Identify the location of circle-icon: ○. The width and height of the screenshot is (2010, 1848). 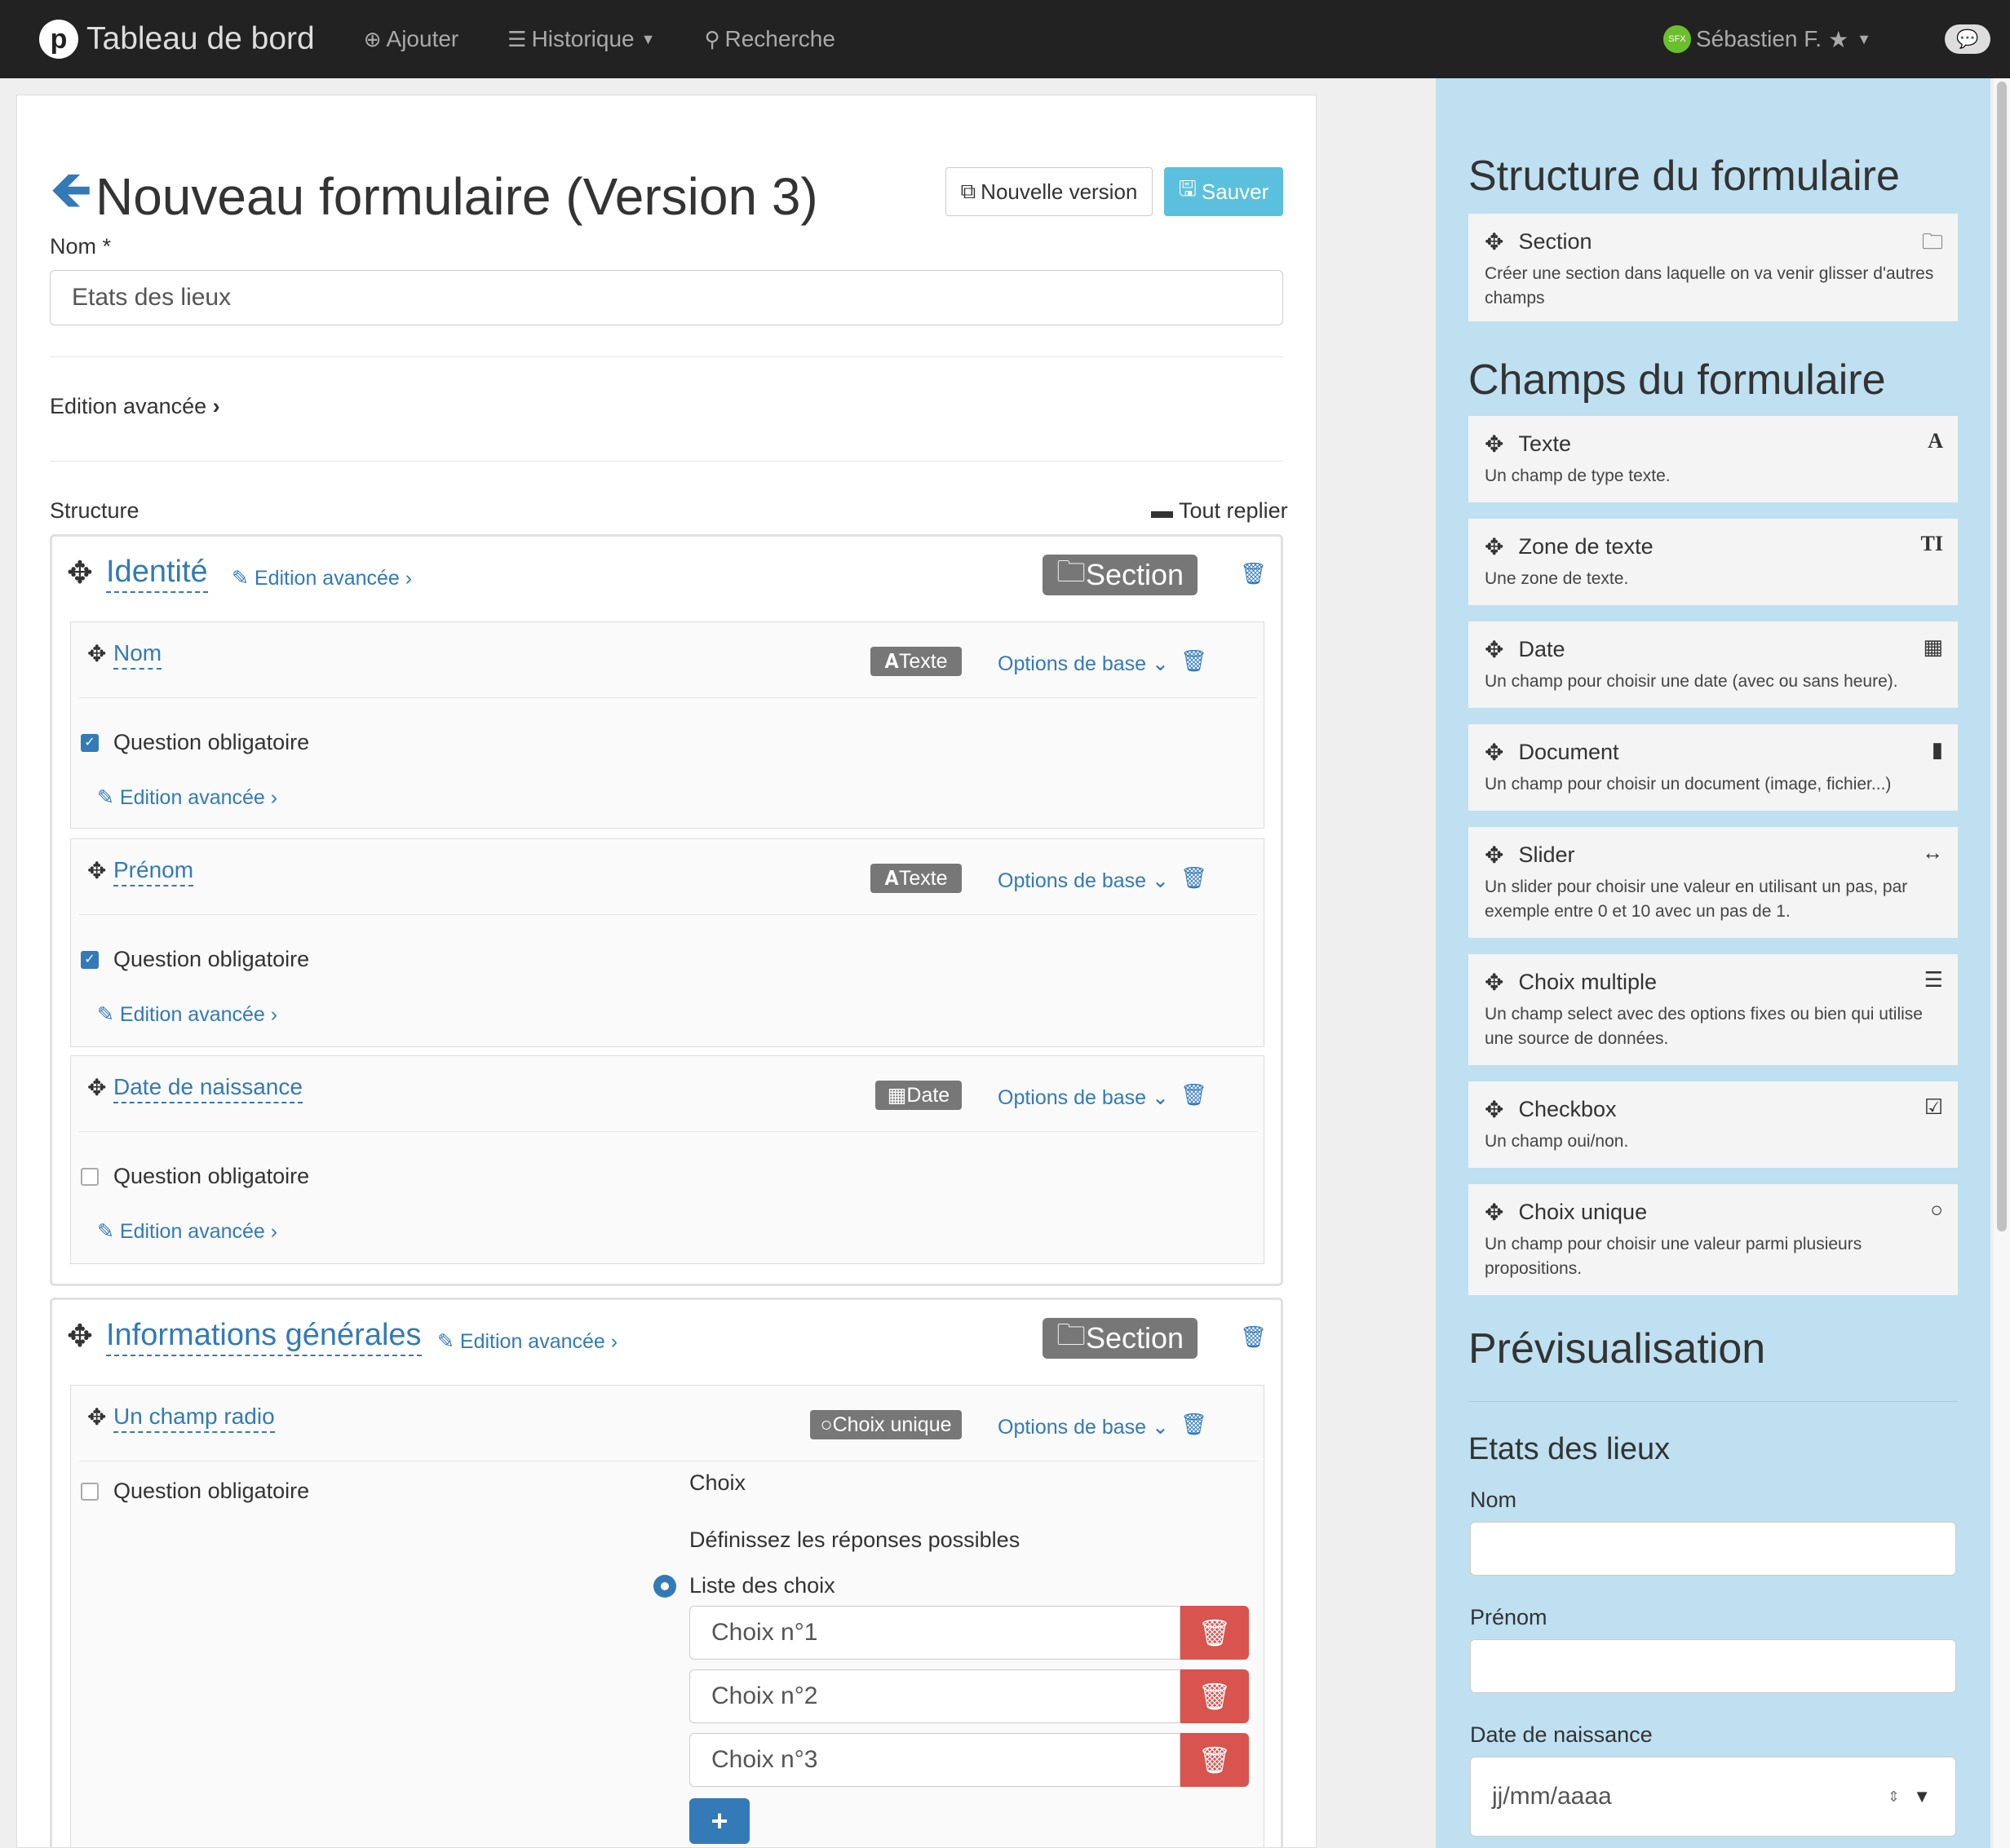
(1936, 1209).